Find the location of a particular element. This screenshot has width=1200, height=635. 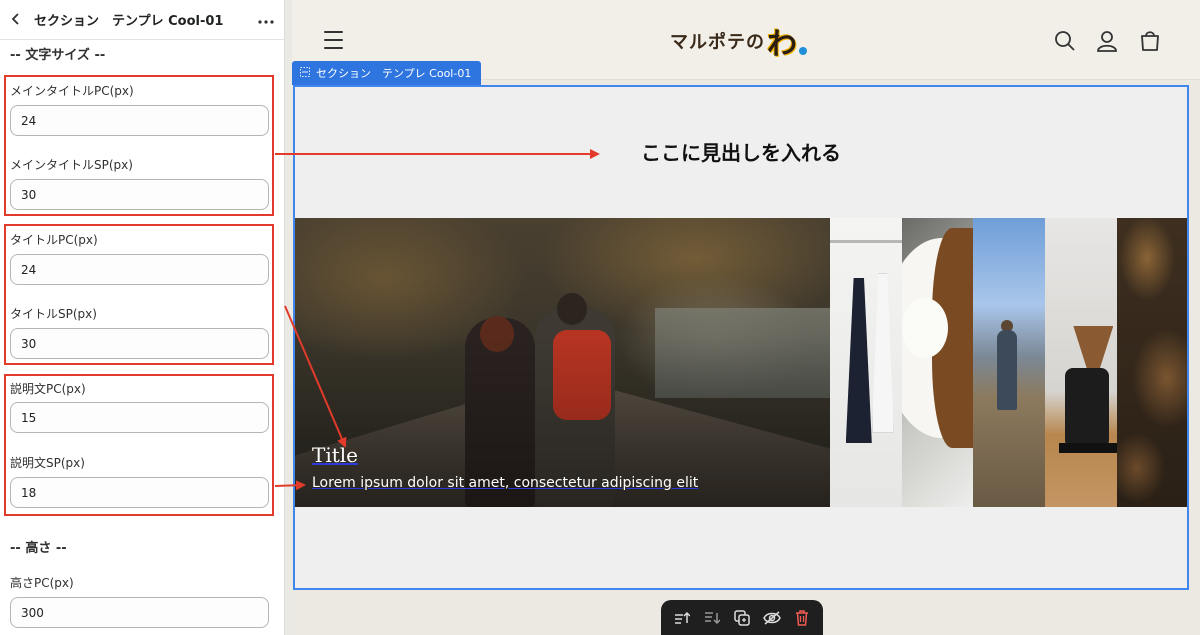

annotation-box-main-title is located at coordinates (139, 145).